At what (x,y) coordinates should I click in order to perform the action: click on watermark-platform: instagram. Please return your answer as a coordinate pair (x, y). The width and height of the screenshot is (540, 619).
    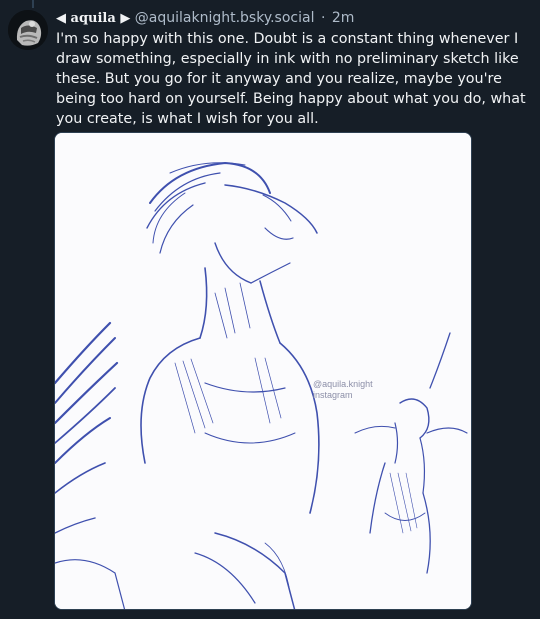
    Looking at the image, I should click on (333, 395).